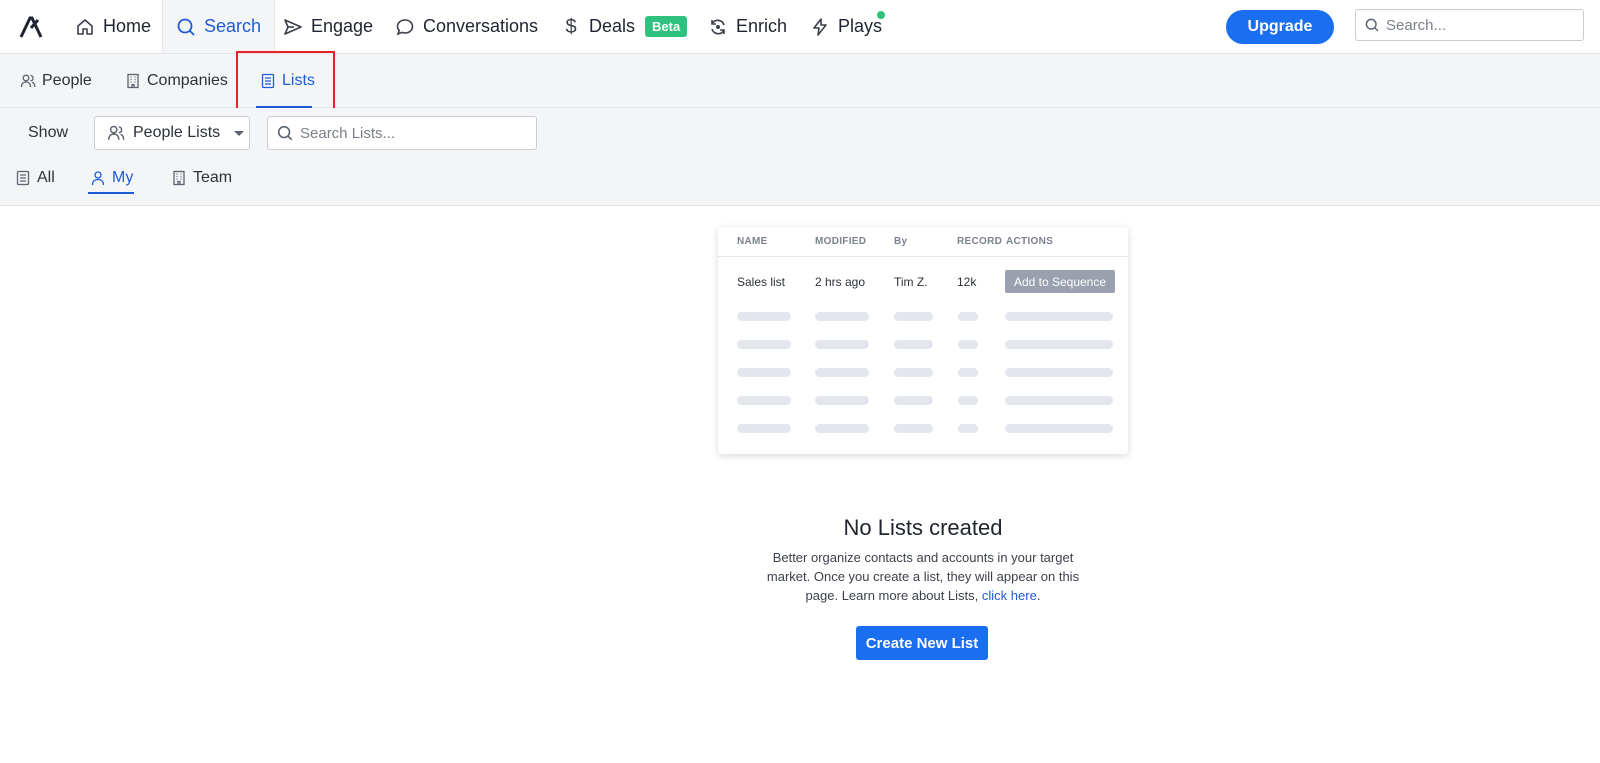 The height and width of the screenshot is (763, 1600). What do you see at coordinates (1484, 25) in the screenshot?
I see `global-search-input` at bounding box center [1484, 25].